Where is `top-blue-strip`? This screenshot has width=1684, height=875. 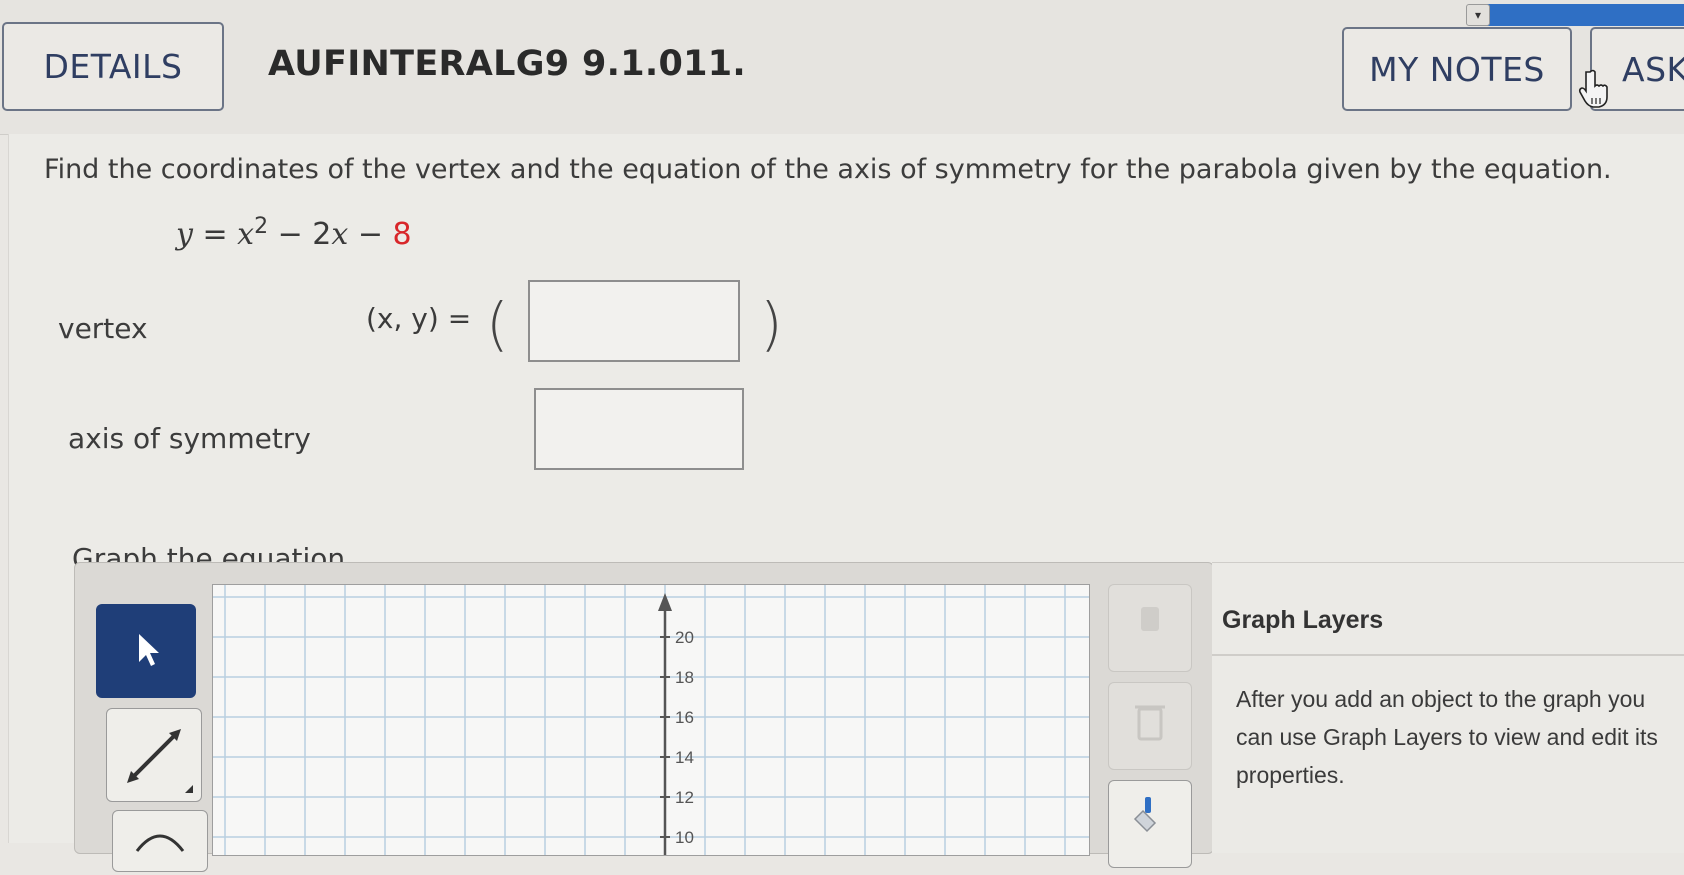
top-blue-strip is located at coordinates (1577, 15).